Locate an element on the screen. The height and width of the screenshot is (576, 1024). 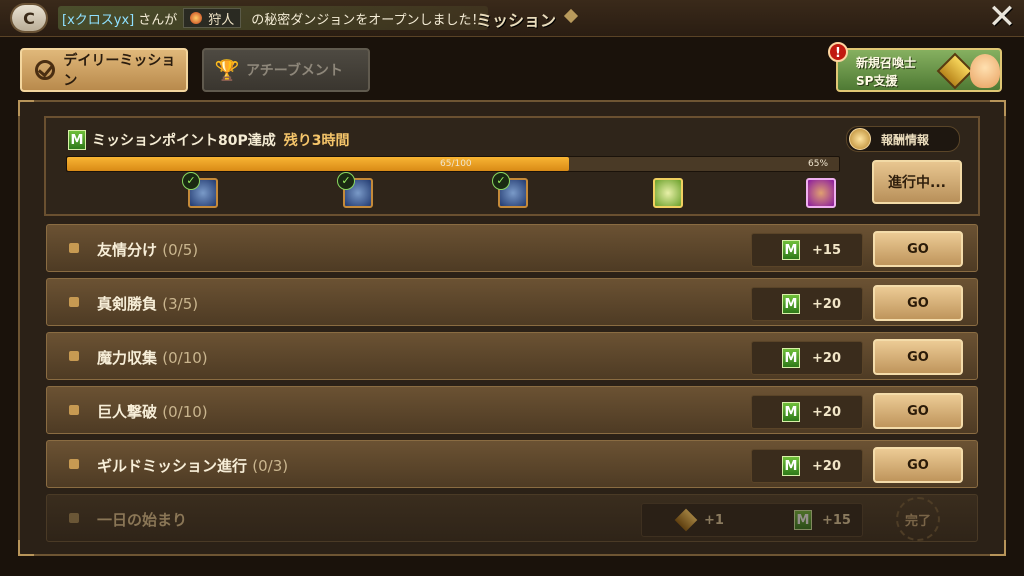
points-title: M ミッションポイント80P達成 残り3時間 is located at coordinates (209, 140).